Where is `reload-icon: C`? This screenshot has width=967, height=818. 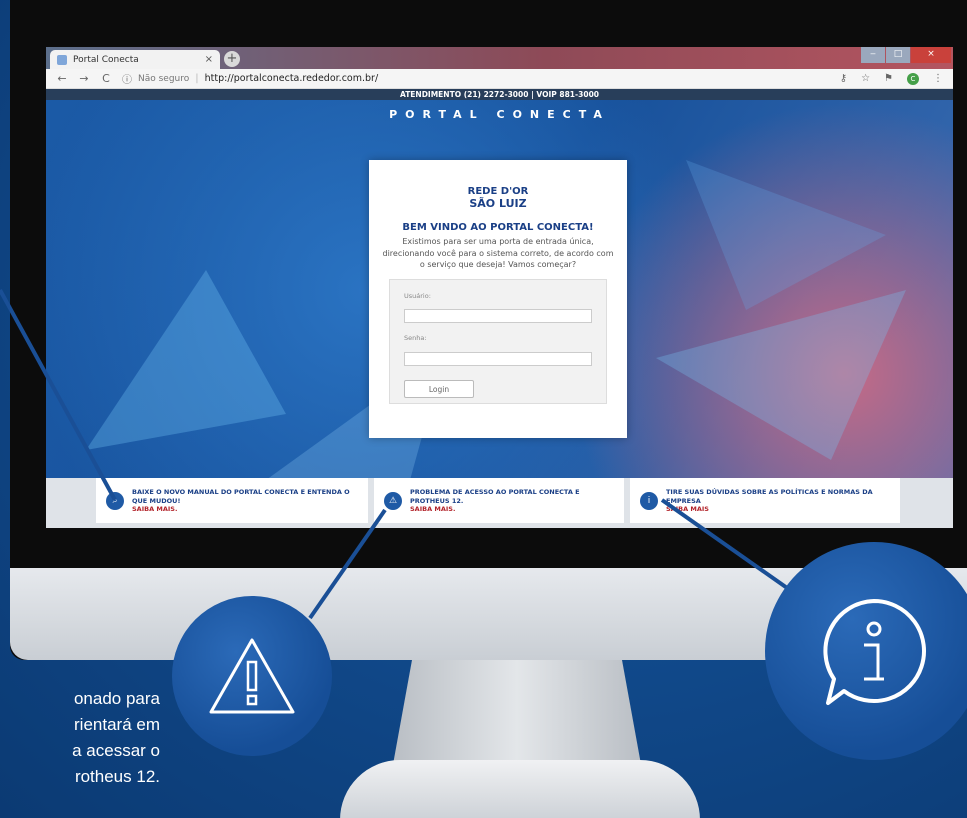
reload-icon: C is located at coordinates (106, 78).